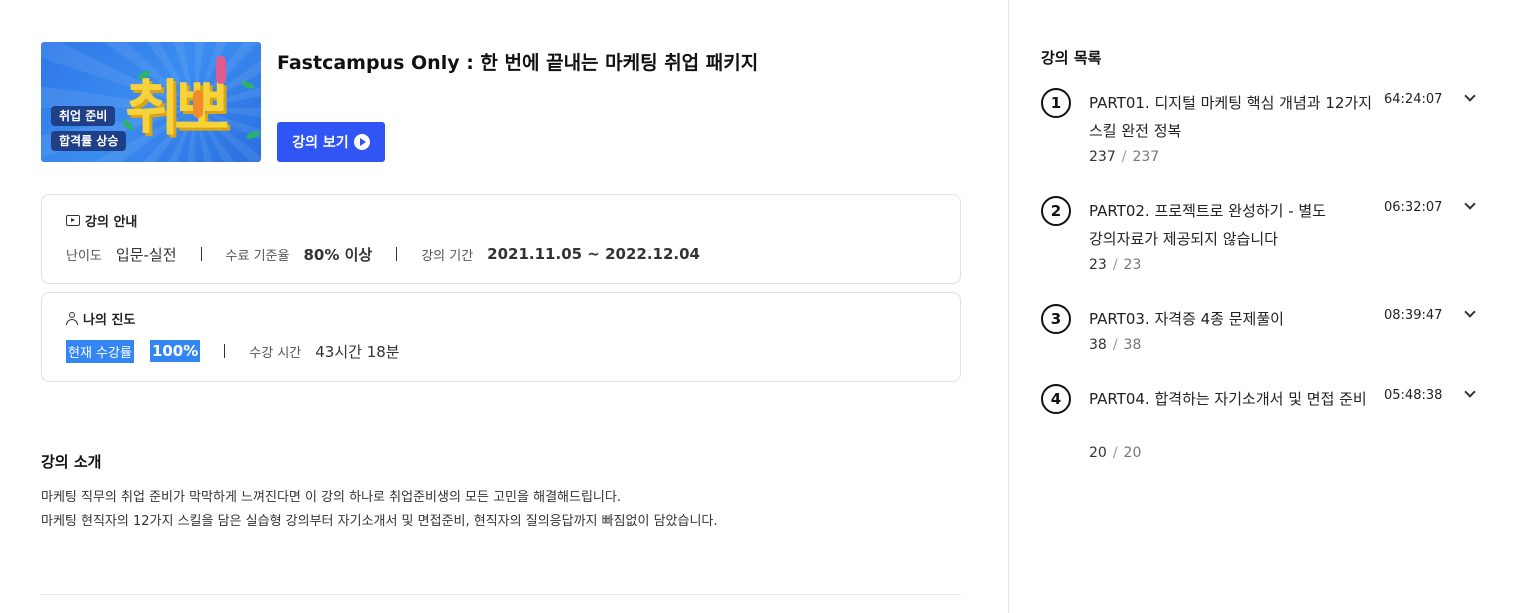 The image size is (1527, 613). Describe the element at coordinates (1231, 117) in the screenshot. I see `part-title: PART01. 디지털 마케팅 핵심 개념과 12가지 스킬 완전 정복` at that location.